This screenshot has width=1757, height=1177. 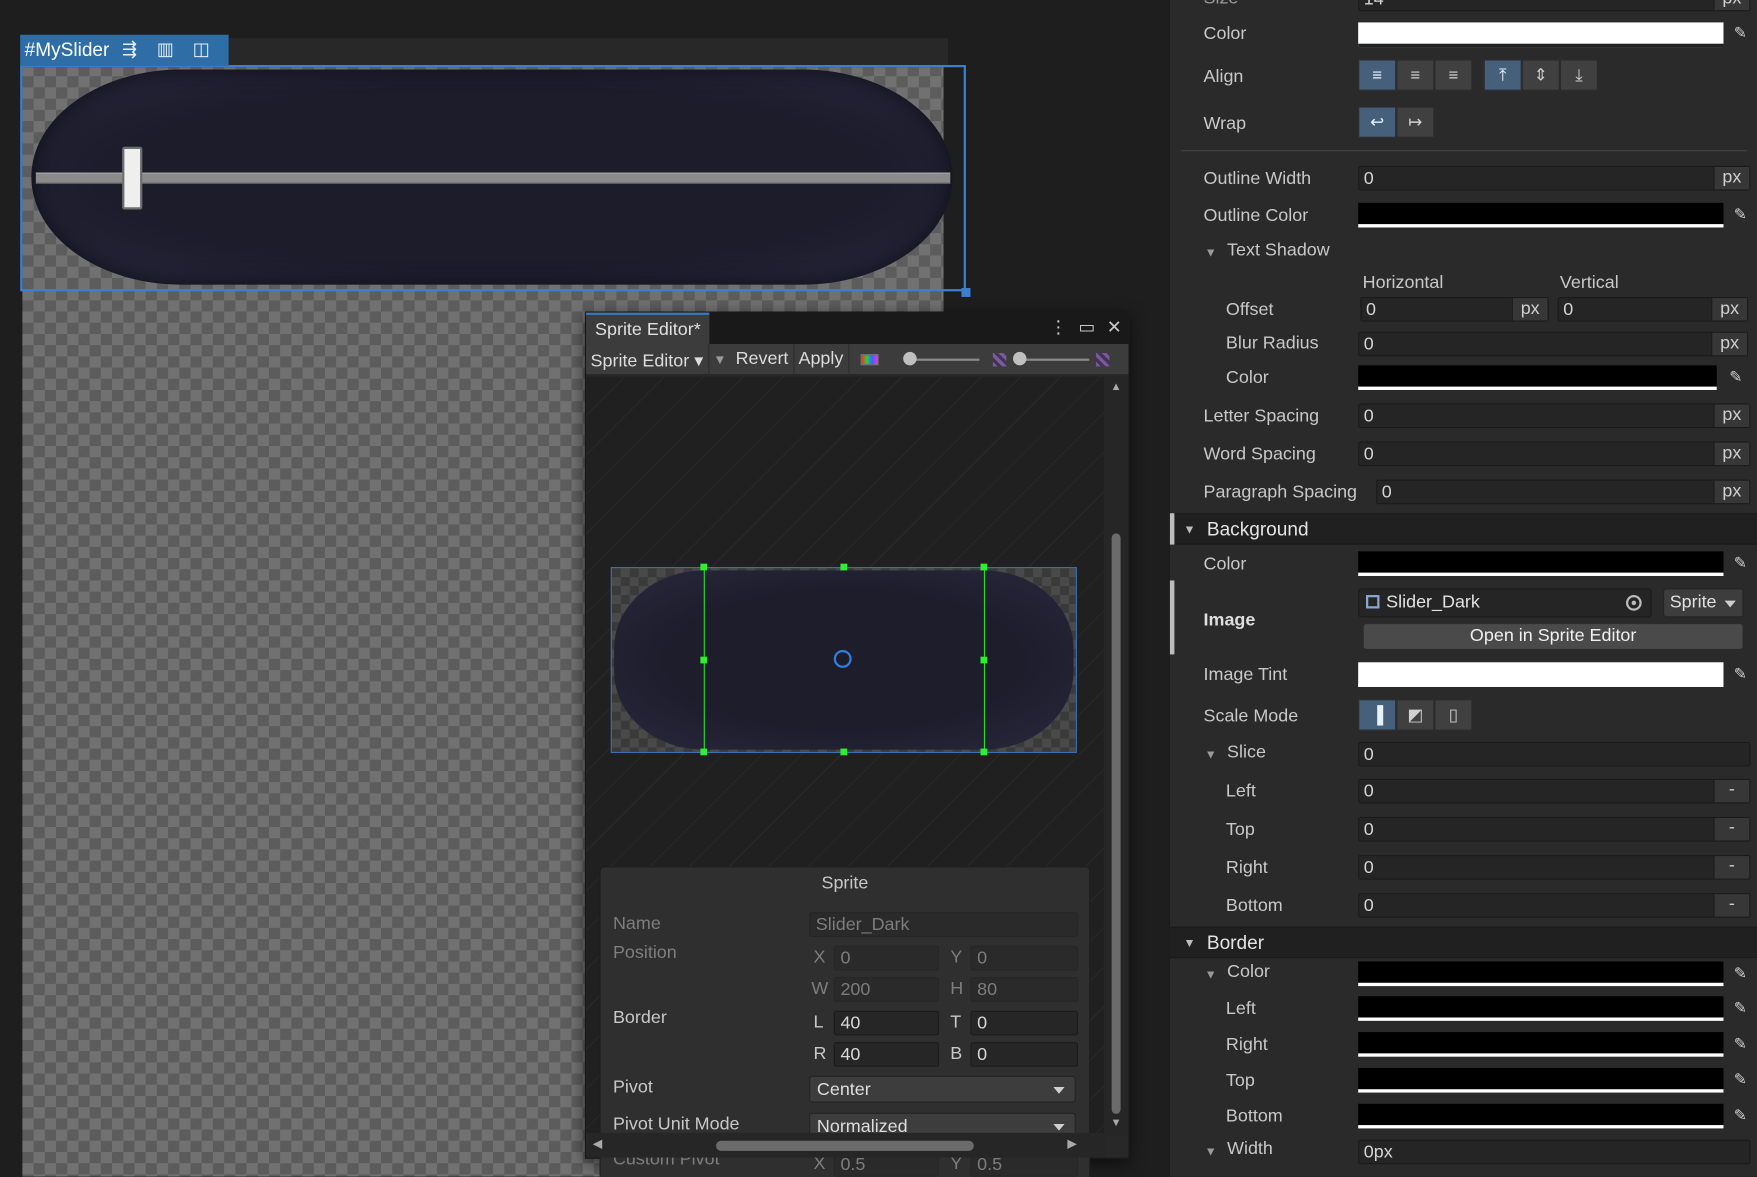 I want to click on border-top-color-swatch, so click(x=1541, y=1080).